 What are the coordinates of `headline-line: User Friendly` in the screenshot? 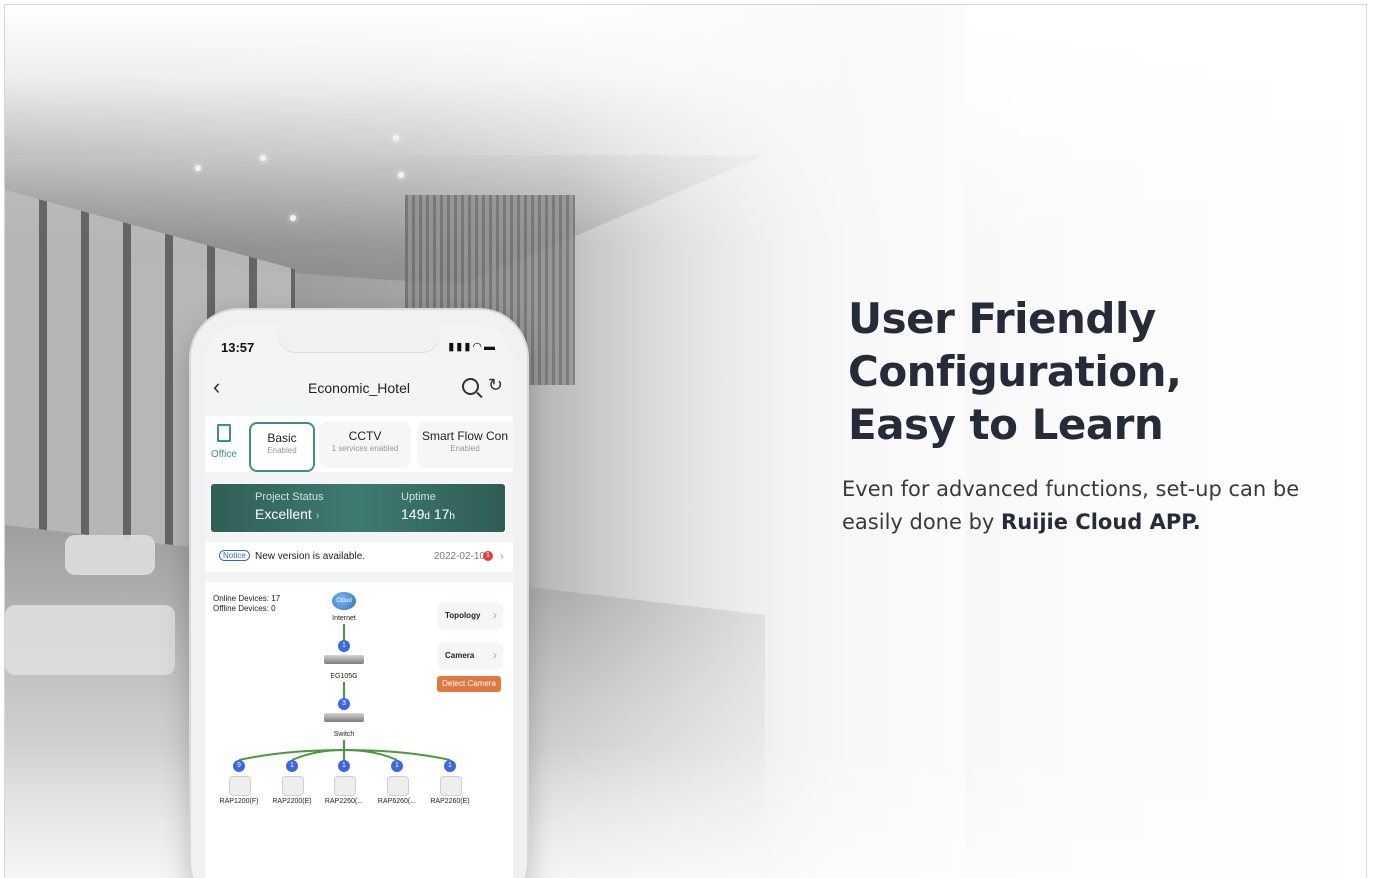 It's located at (1002, 318).